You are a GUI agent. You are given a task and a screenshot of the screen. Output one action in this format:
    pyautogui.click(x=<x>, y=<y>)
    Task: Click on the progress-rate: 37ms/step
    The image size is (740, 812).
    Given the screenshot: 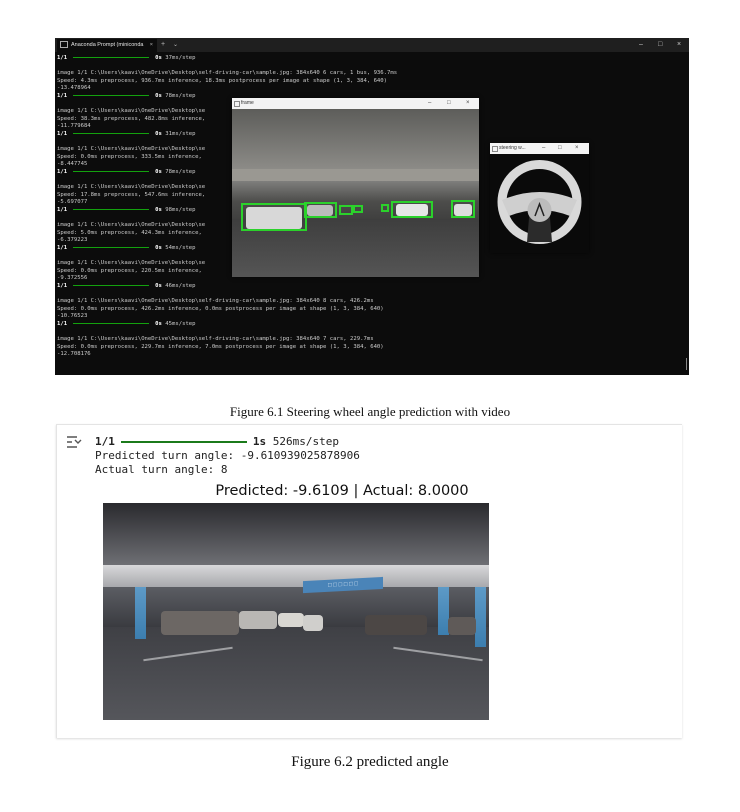 What is the action you would take?
    pyautogui.click(x=180, y=58)
    